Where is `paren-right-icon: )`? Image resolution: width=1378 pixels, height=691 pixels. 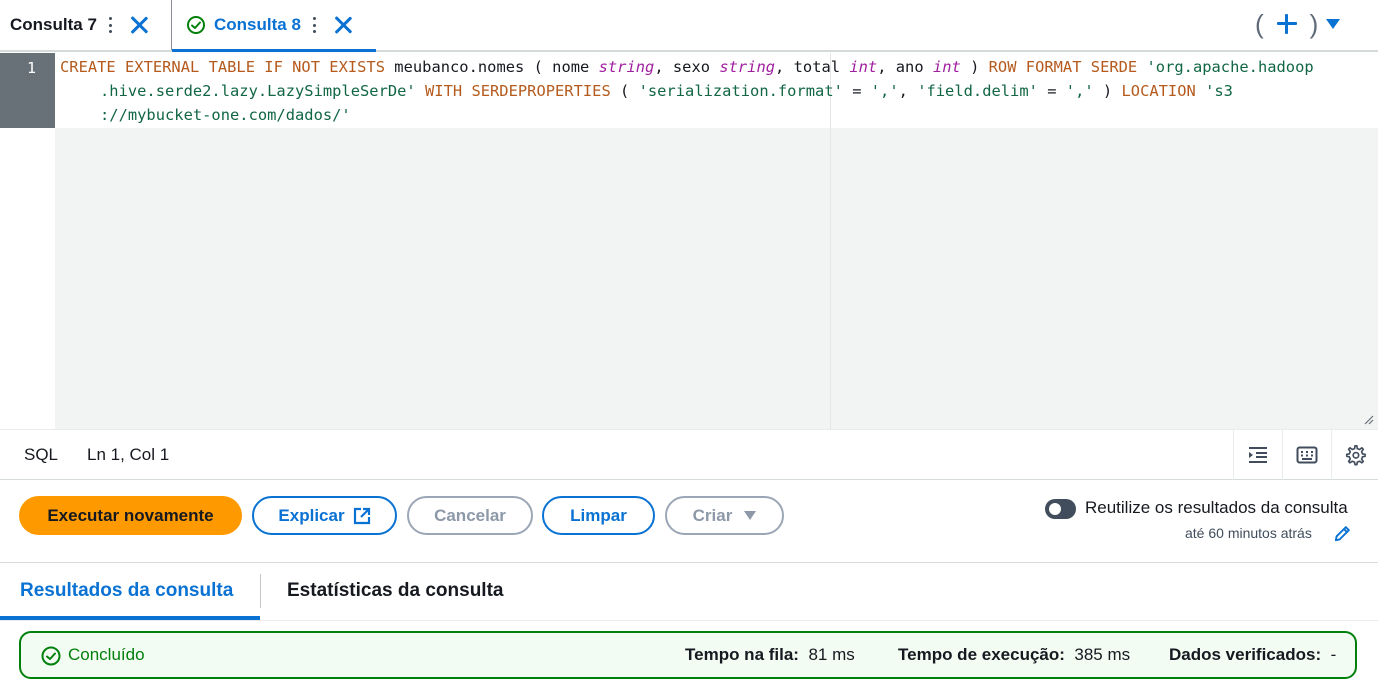 paren-right-icon: ) is located at coordinates (1314, 24).